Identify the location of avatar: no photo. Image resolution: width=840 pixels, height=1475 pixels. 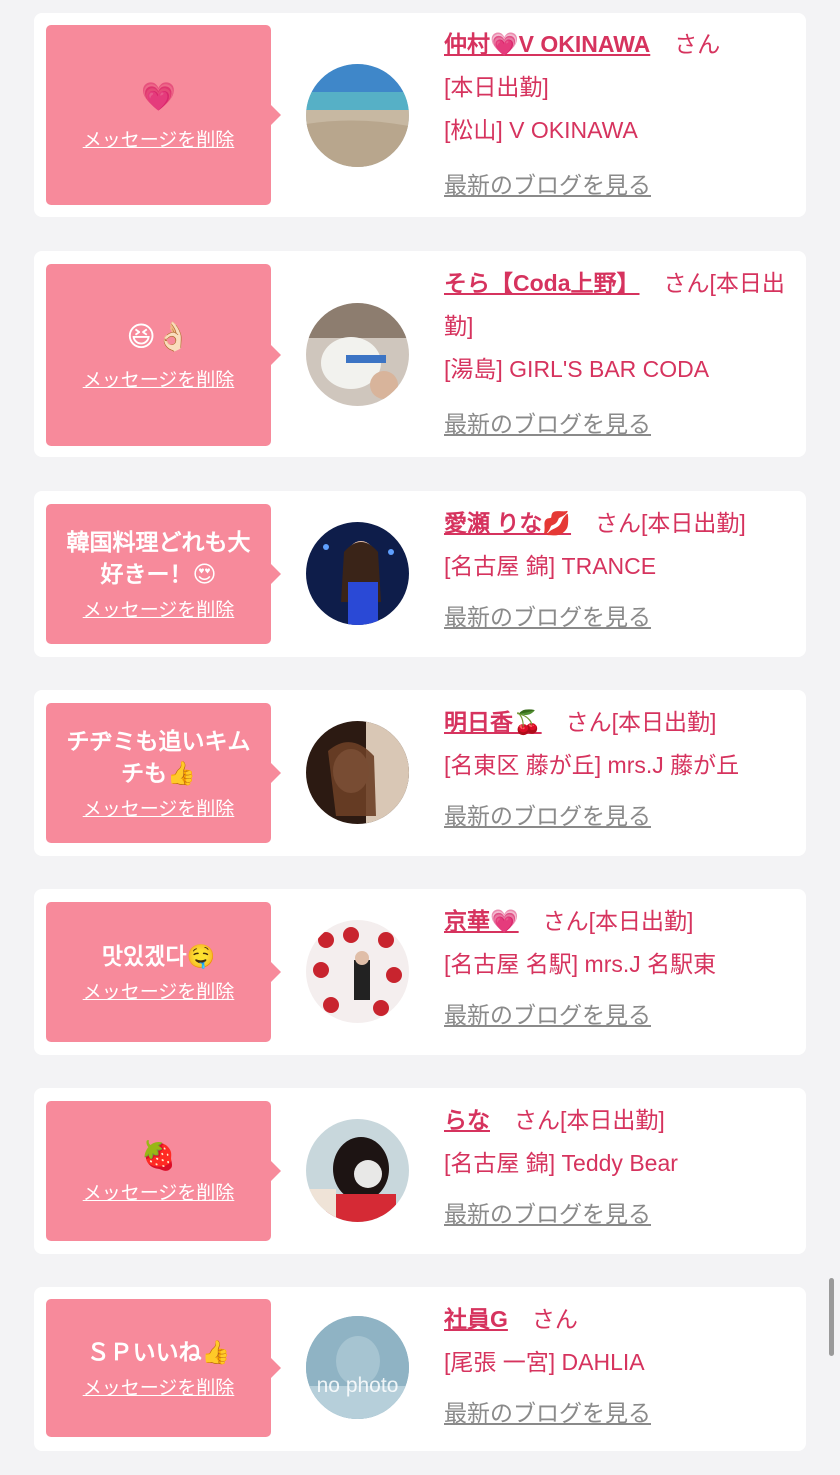
(357, 1367).